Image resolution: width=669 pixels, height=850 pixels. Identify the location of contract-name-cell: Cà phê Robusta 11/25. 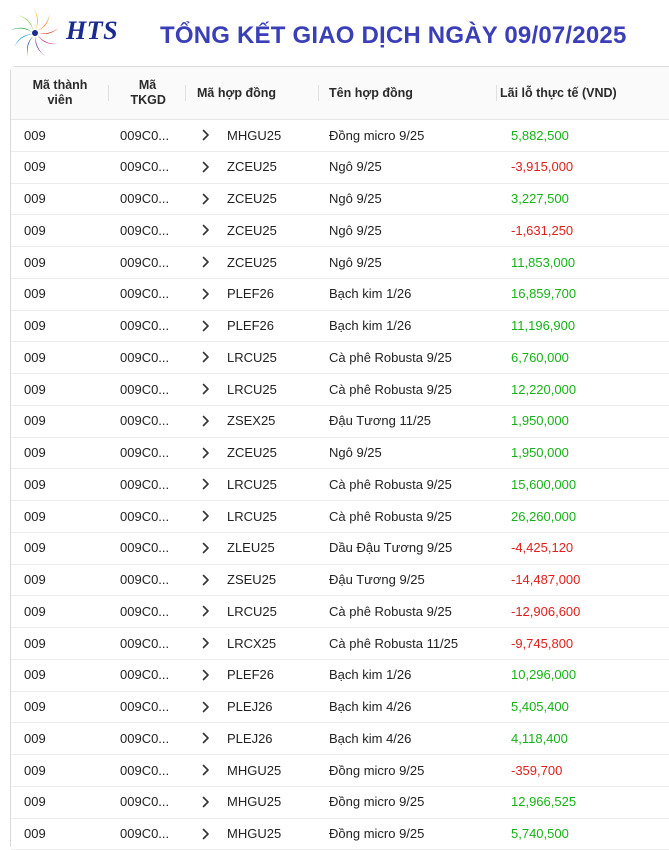
(393, 643).